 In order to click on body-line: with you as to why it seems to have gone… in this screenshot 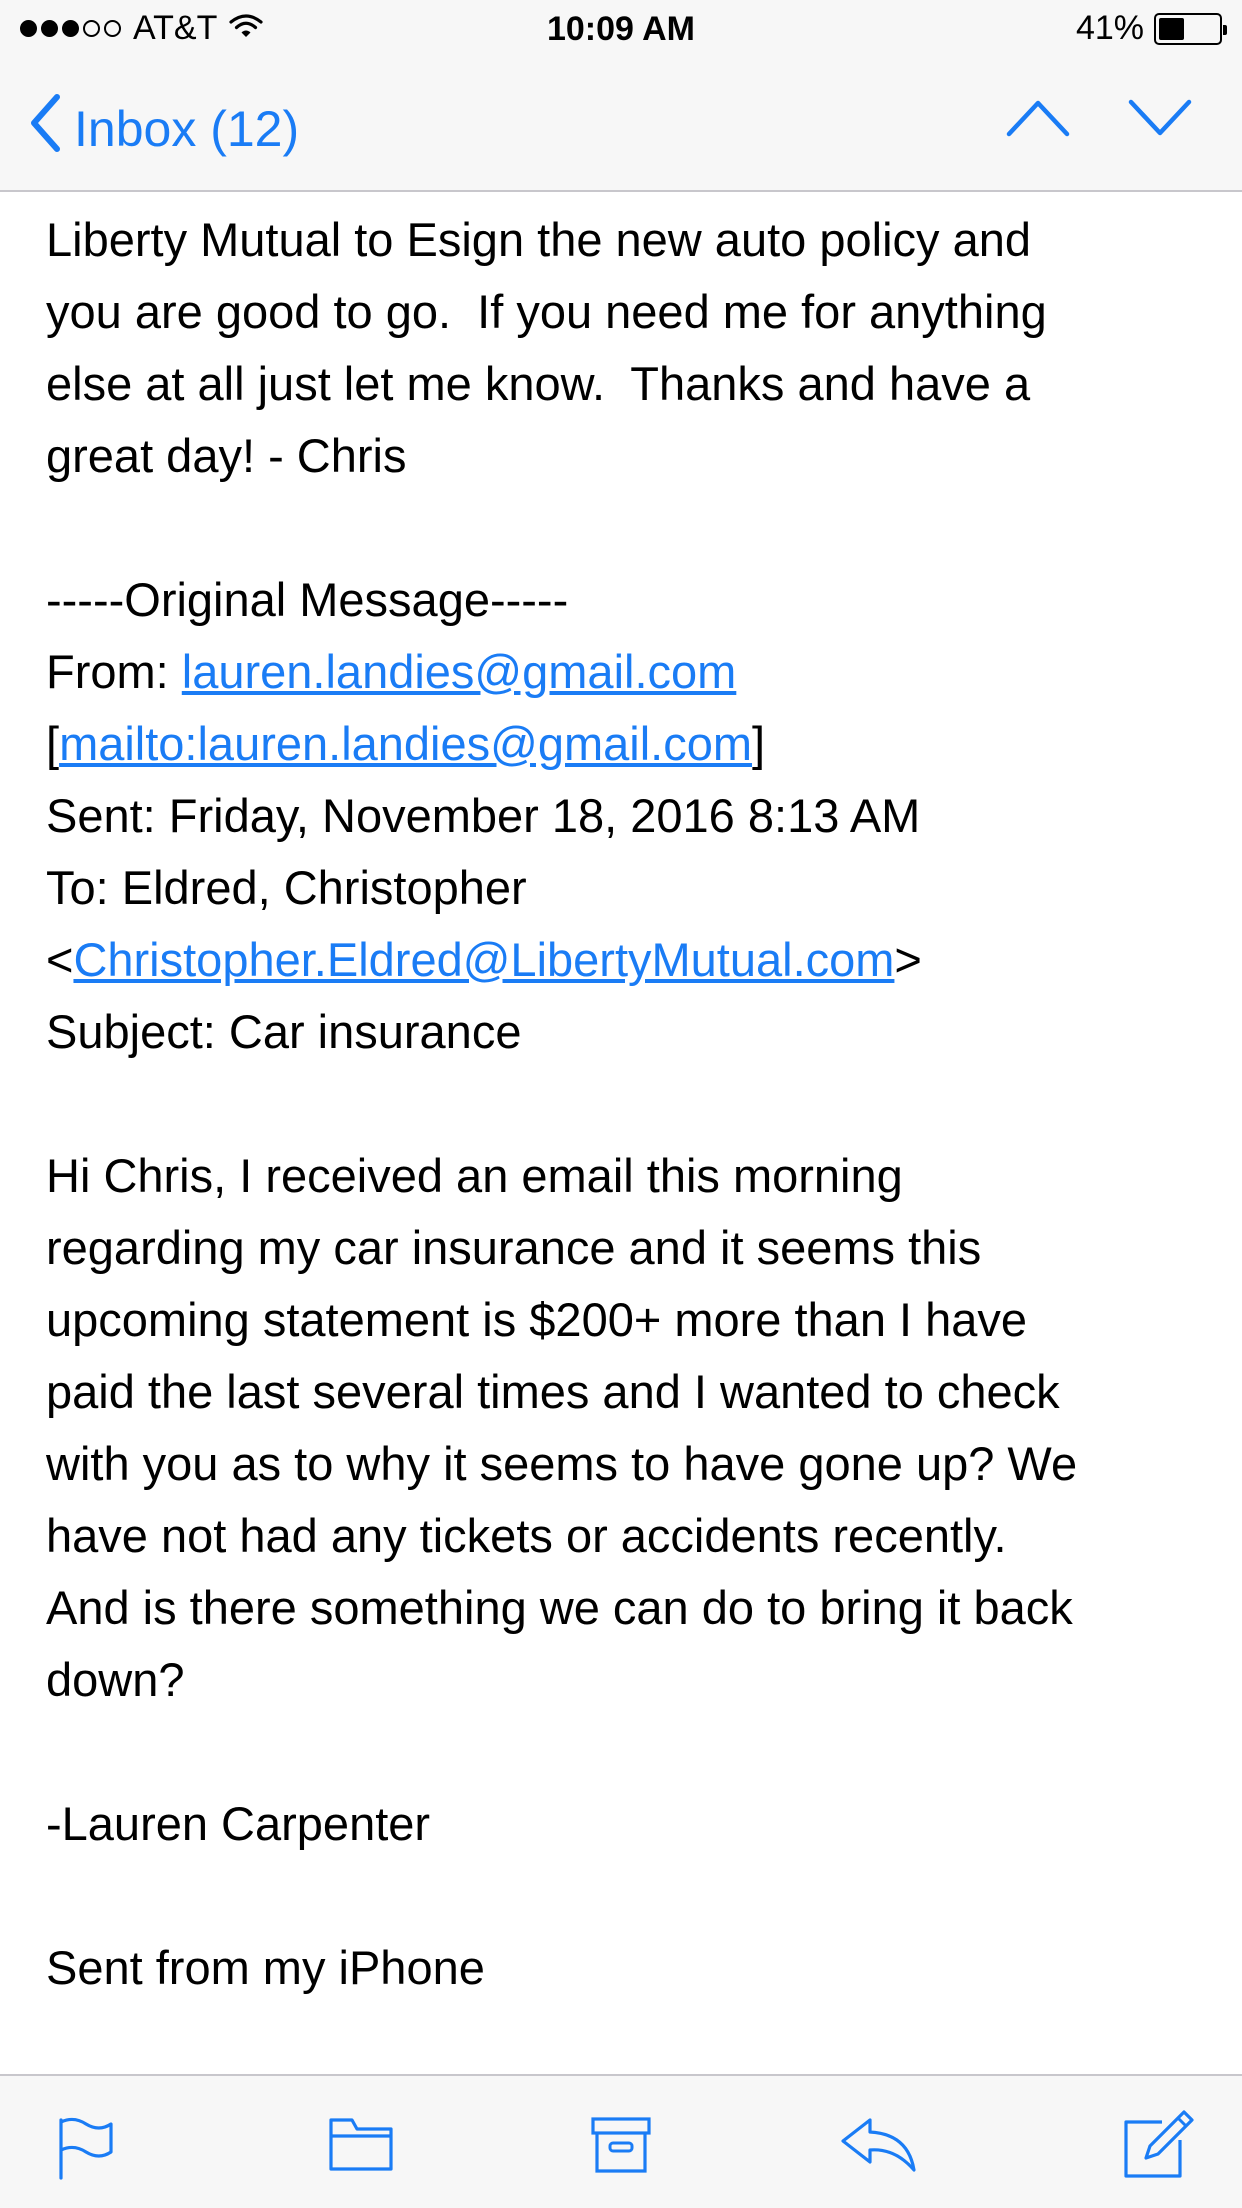, I will do `click(562, 1463)`.